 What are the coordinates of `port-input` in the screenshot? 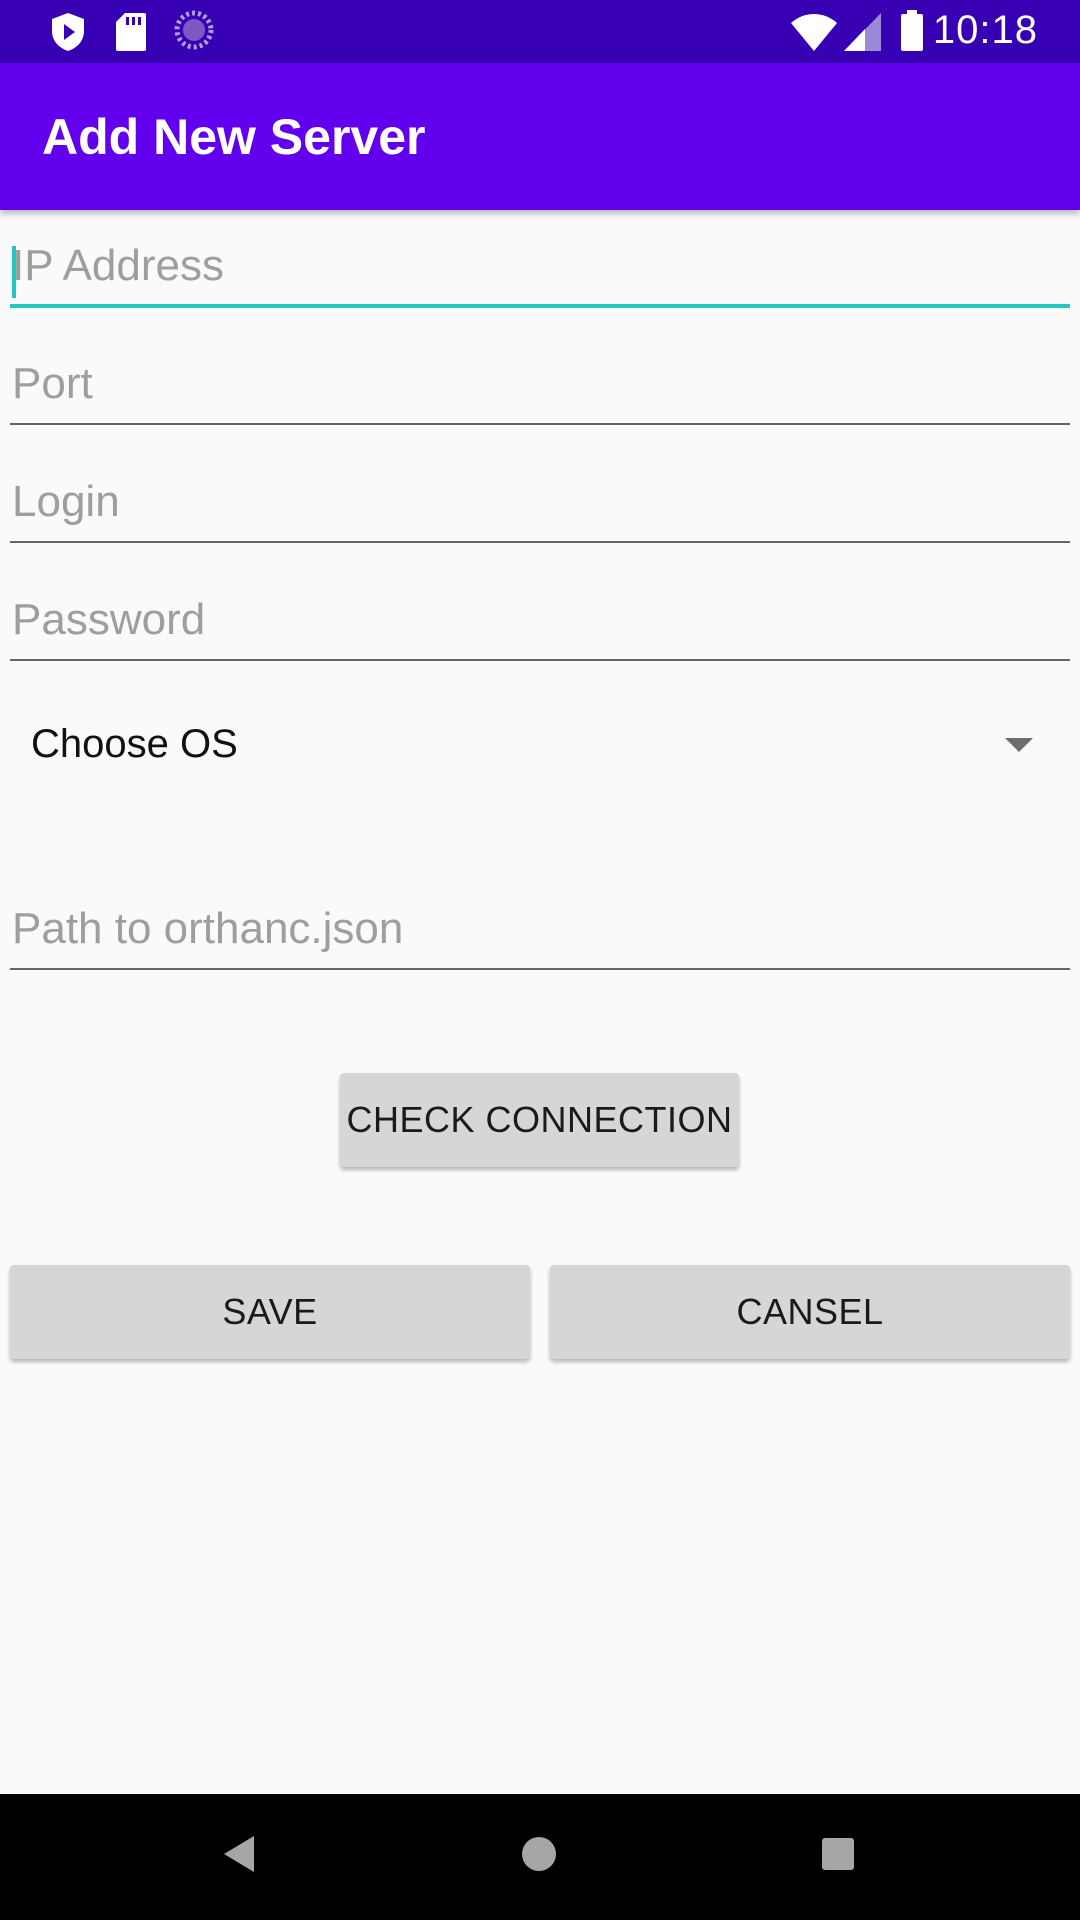 It's located at (540, 384).